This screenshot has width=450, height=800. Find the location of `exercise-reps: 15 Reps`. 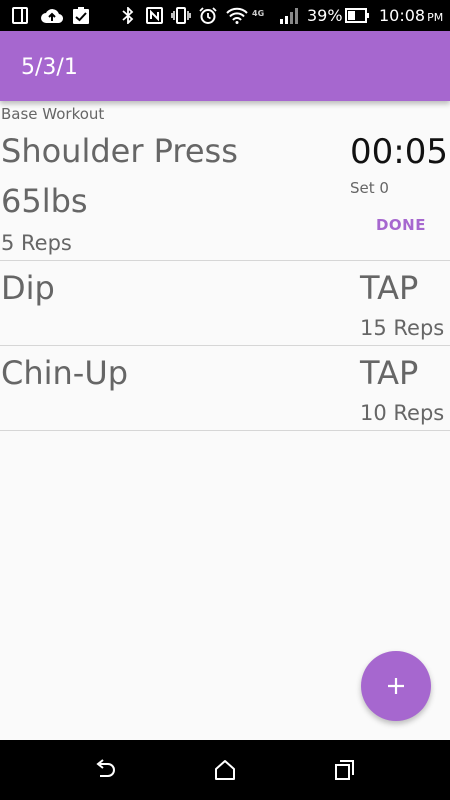

exercise-reps: 15 Reps is located at coordinates (402, 328).